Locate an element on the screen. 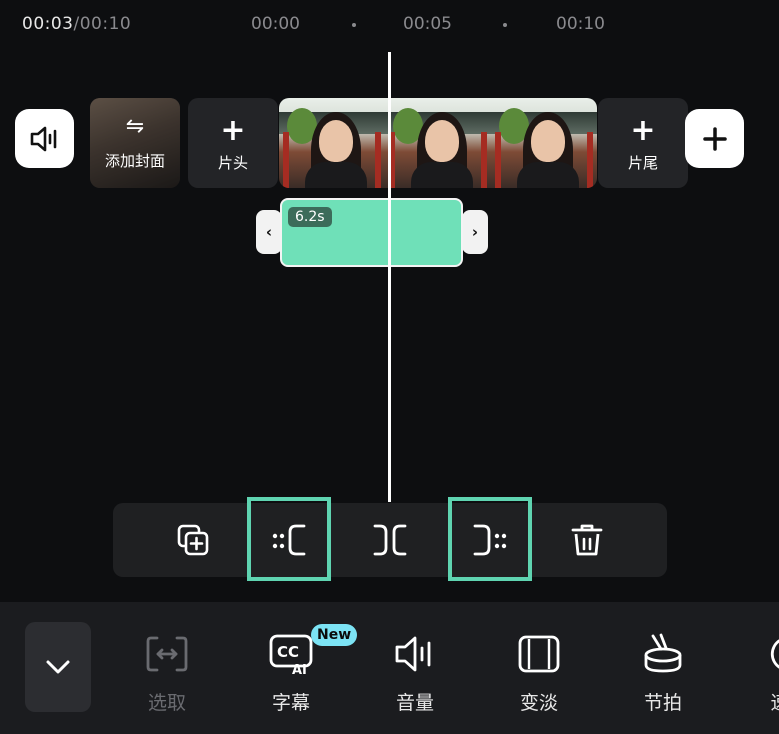 Image resolution: width=779 pixels, height=734 pixels. current-time: 00:03 is located at coordinates (48, 24).